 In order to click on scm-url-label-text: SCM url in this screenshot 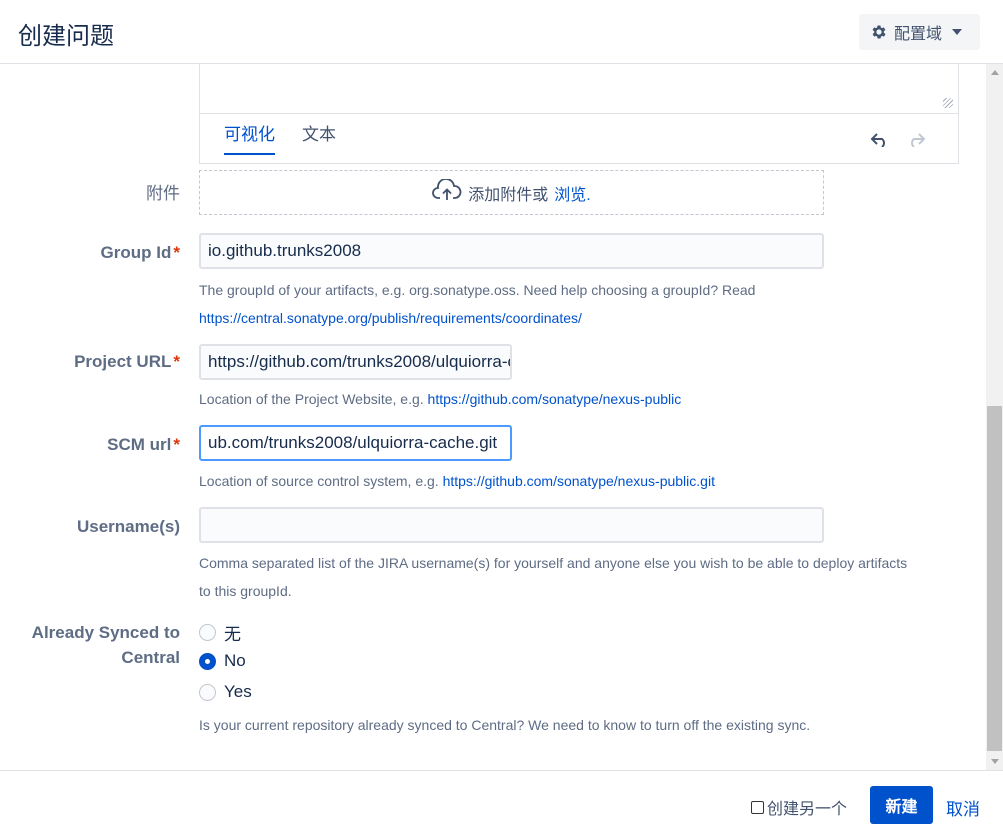, I will do `click(139, 444)`.